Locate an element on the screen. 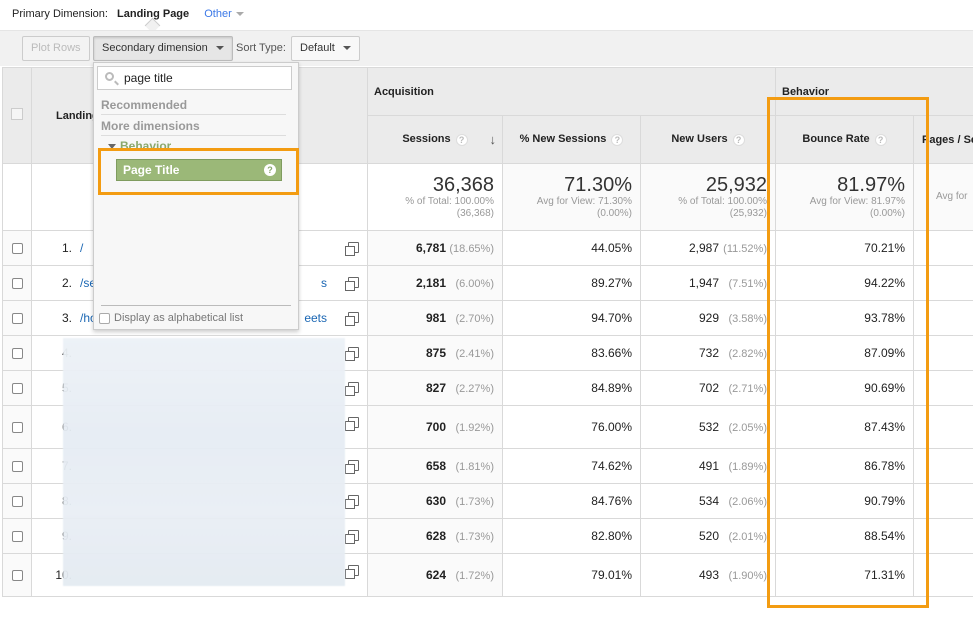 This screenshot has width=973, height=620. total-sub: % of Total: 100.00% is located at coordinates (449, 201).